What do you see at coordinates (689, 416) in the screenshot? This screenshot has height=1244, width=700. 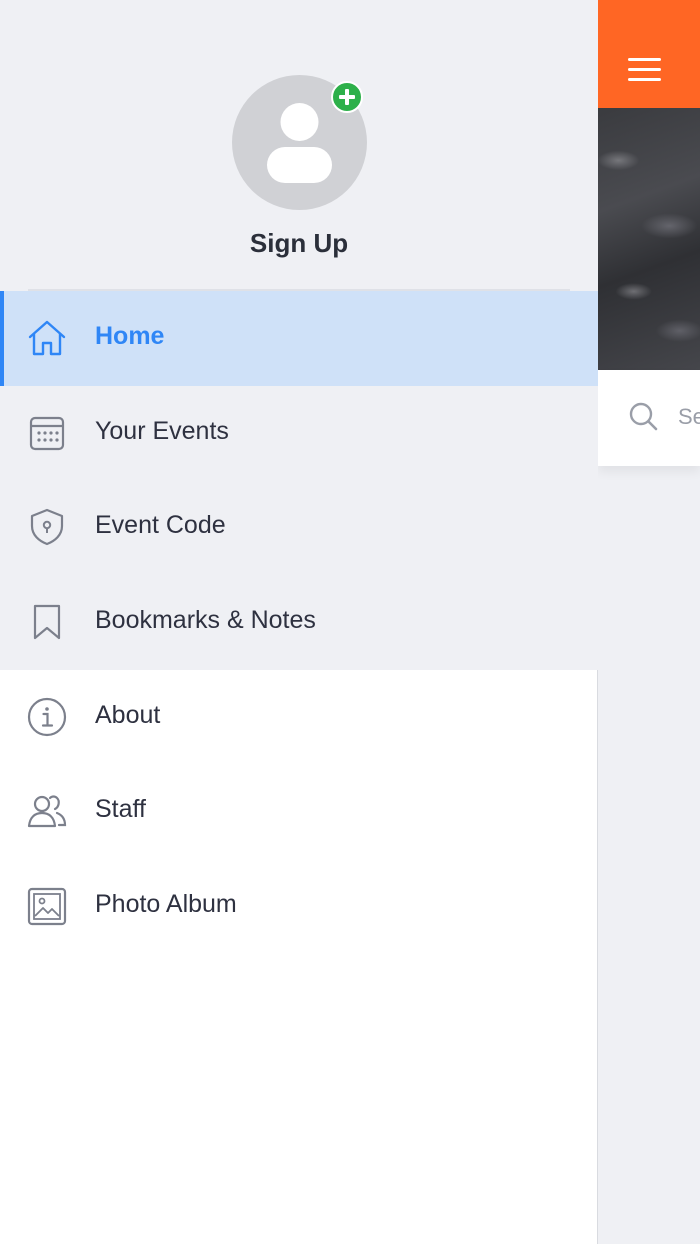 I see `search-placeholder: Se` at bounding box center [689, 416].